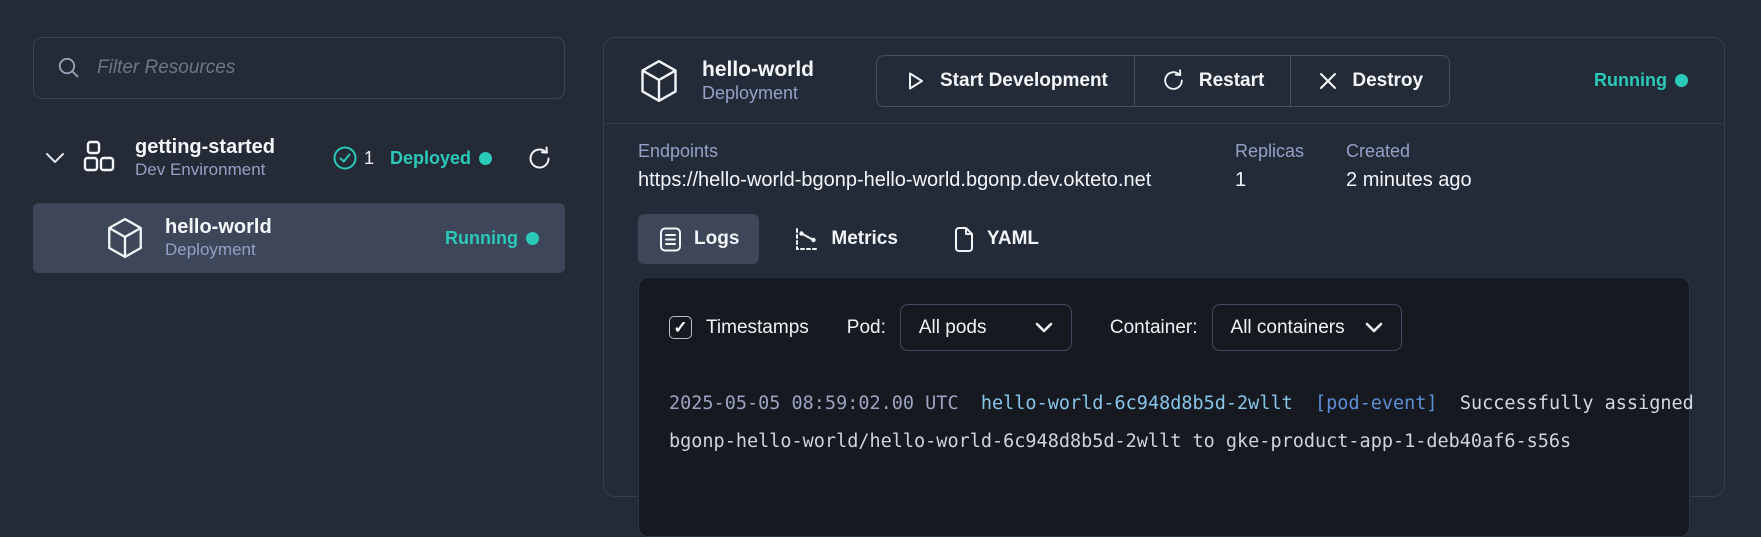 This screenshot has width=1761, height=537. I want to click on timestamps-label: Timestamps, so click(757, 327).